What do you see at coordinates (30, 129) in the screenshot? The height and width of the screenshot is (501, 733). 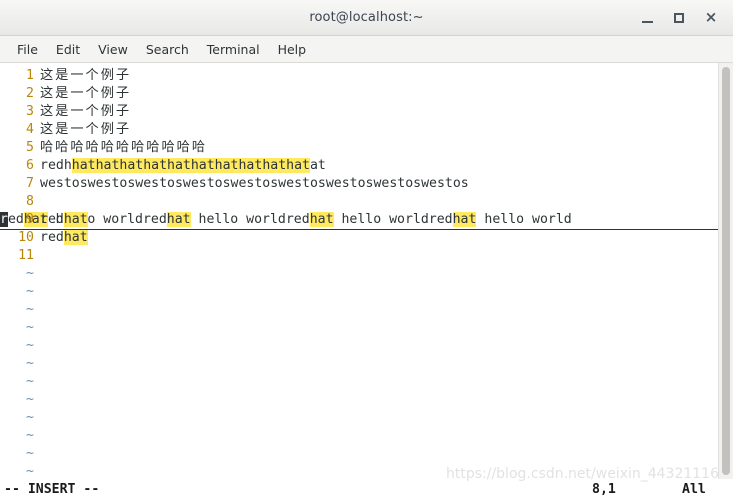 I see `line-number: 4` at bounding box center [30, 129].